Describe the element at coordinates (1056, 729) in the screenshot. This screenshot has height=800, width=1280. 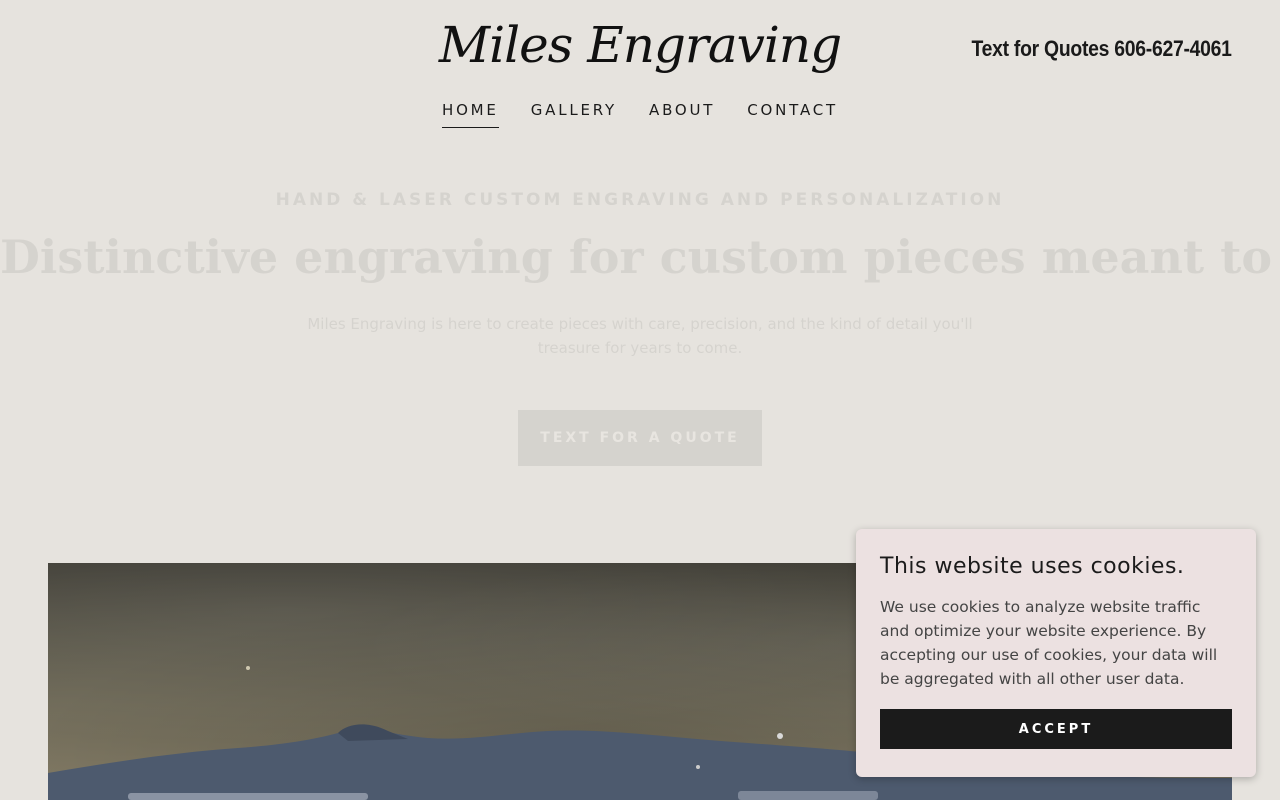
I see `accept-cookies-button: ACCEPT` at that location.